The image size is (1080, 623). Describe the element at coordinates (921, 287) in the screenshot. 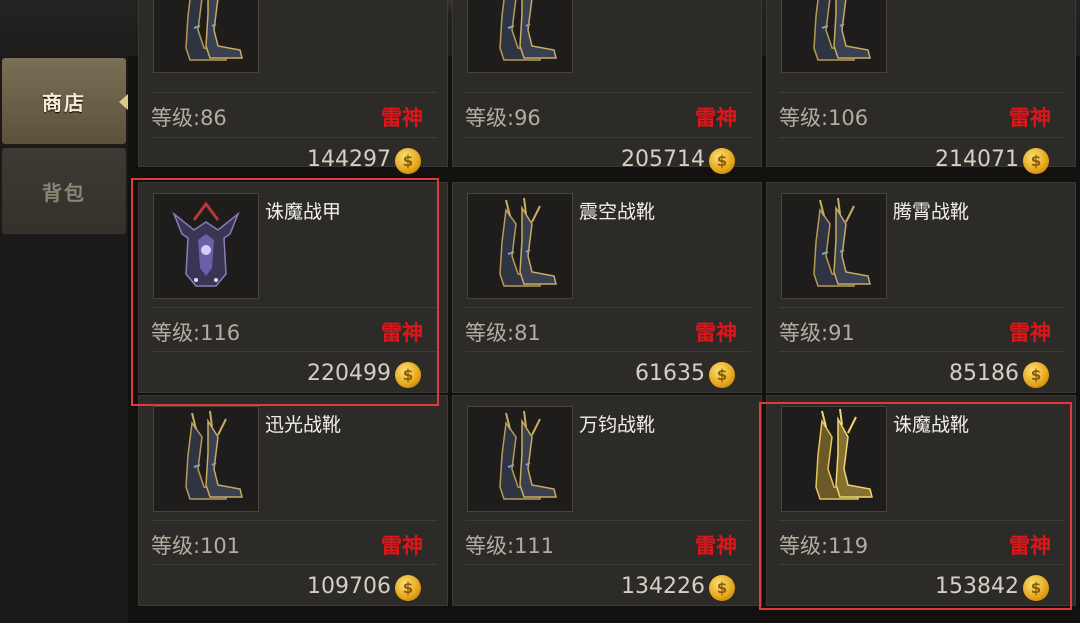

I see `shop-item-5: 腾霄战靴 等级:91 雷神 85186 $` at that location.